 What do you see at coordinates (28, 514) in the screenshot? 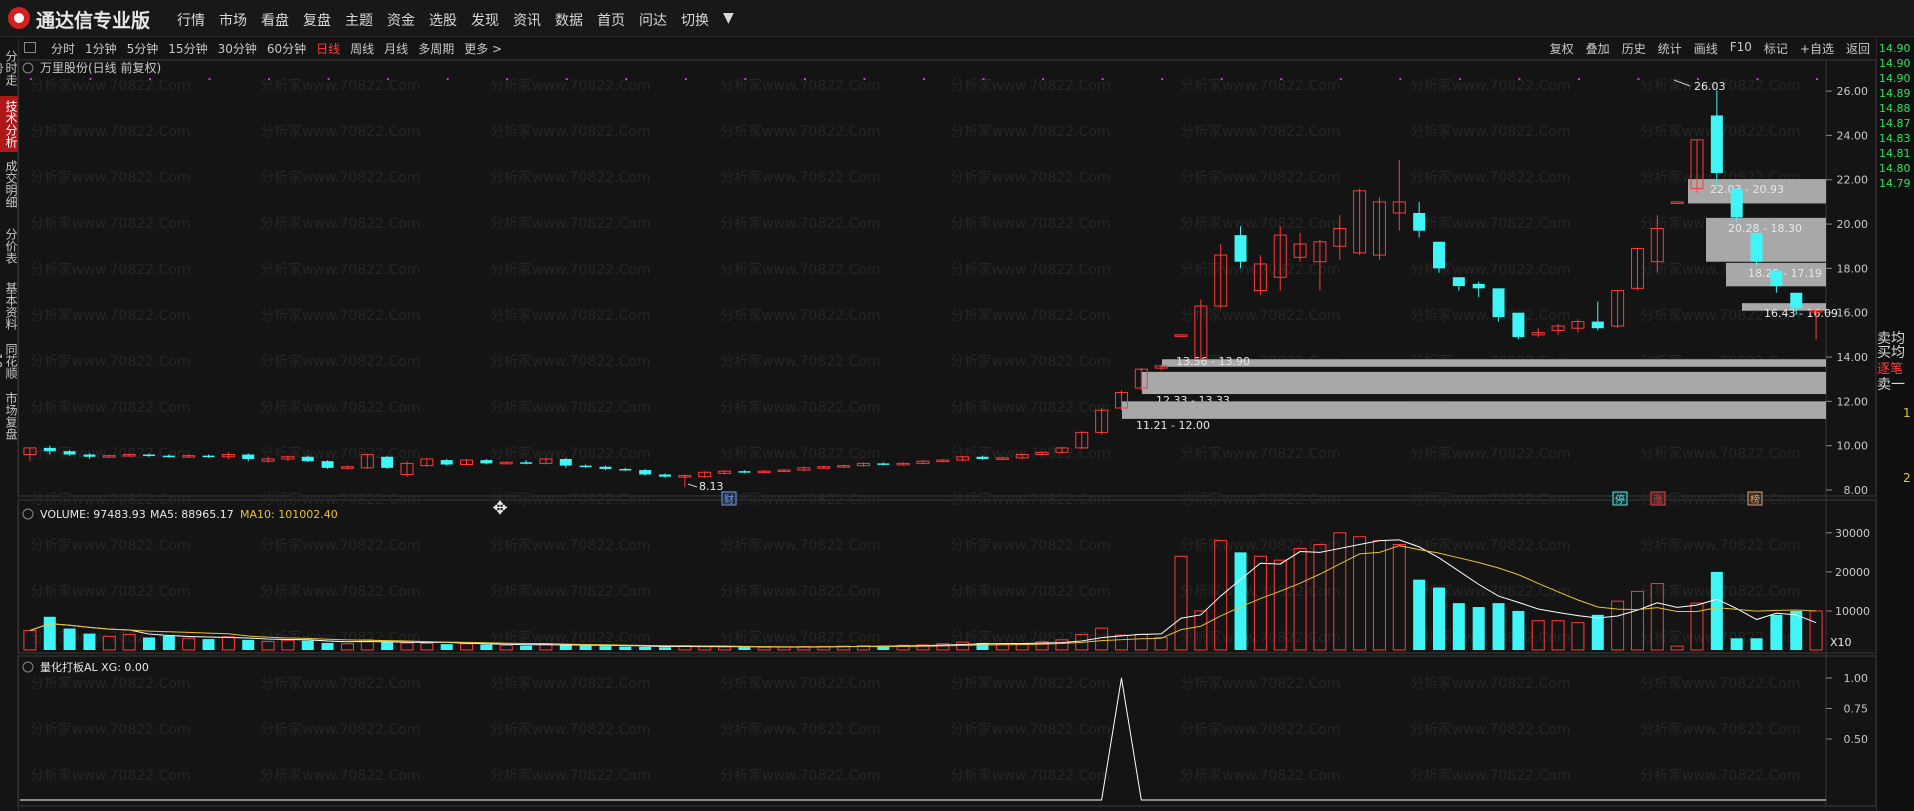
I see `volume-toggle-icon` at bounding box center [28, 514].